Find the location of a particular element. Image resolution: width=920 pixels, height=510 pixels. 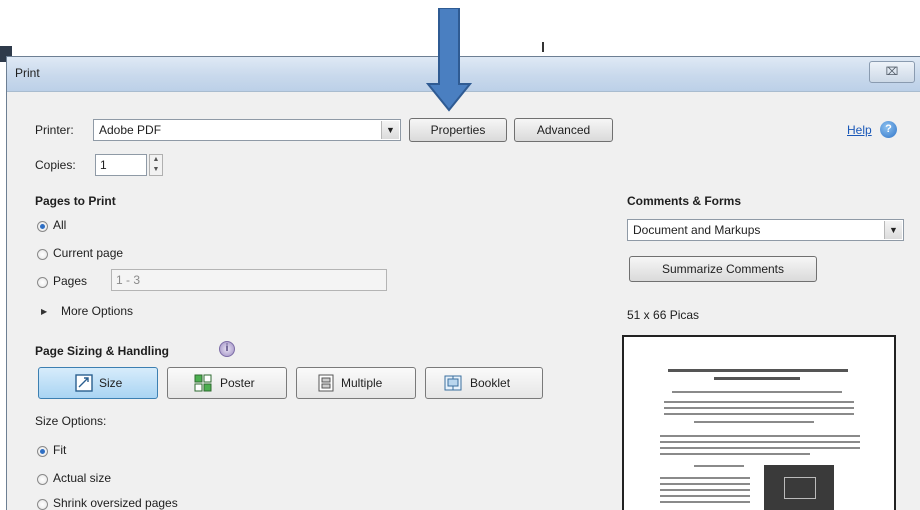

copies-input: 1 is located at coordinates (121, 165).